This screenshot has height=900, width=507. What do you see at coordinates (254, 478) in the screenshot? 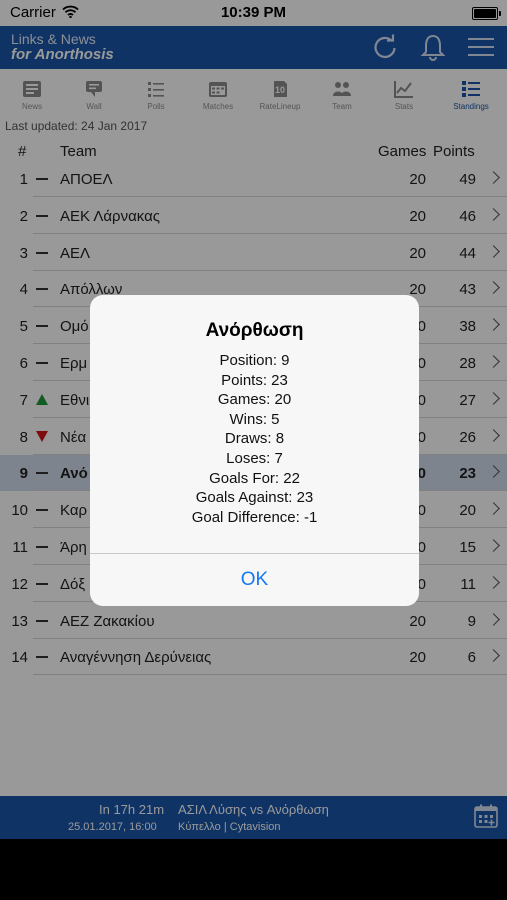
I see `alert-line: Goals For: 22` at bounding box center [254, 478].